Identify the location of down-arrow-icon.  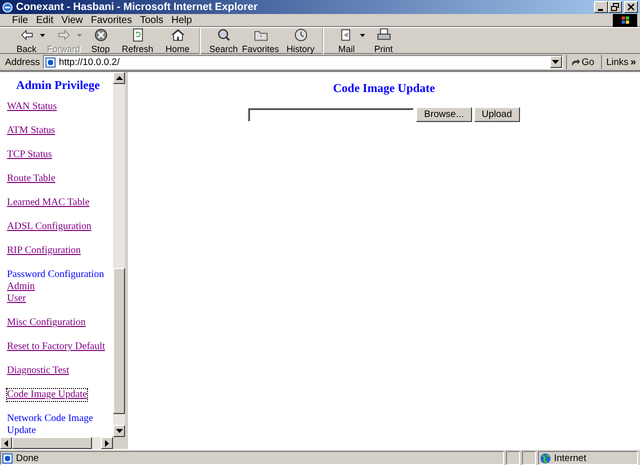
(119, 431).